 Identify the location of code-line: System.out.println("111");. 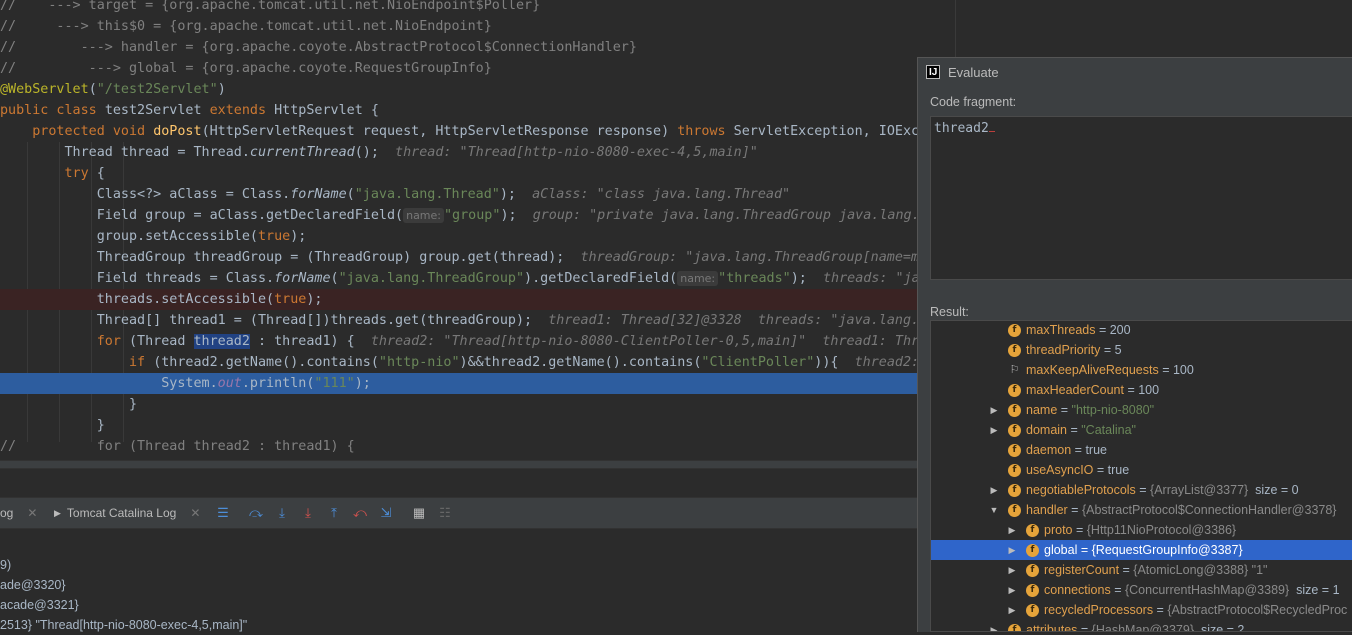
(478, 383).